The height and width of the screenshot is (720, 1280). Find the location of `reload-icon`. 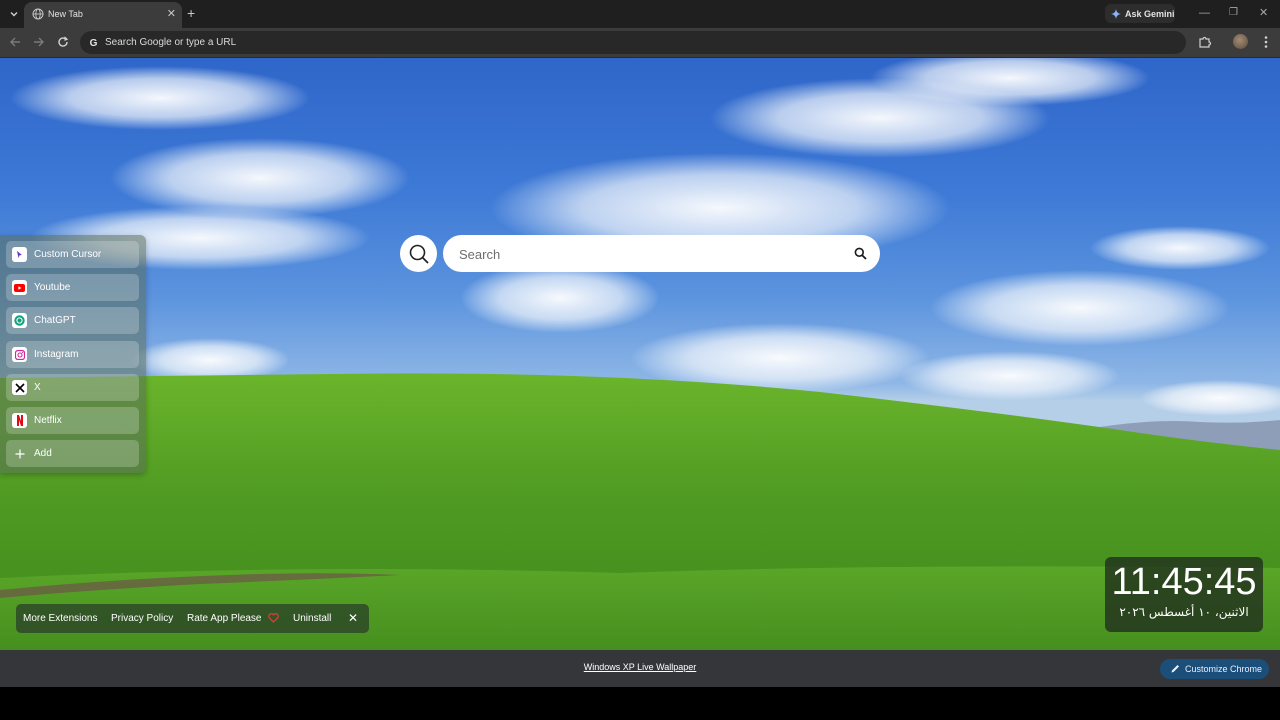

reload-icon is located at coordinates (63, 42).